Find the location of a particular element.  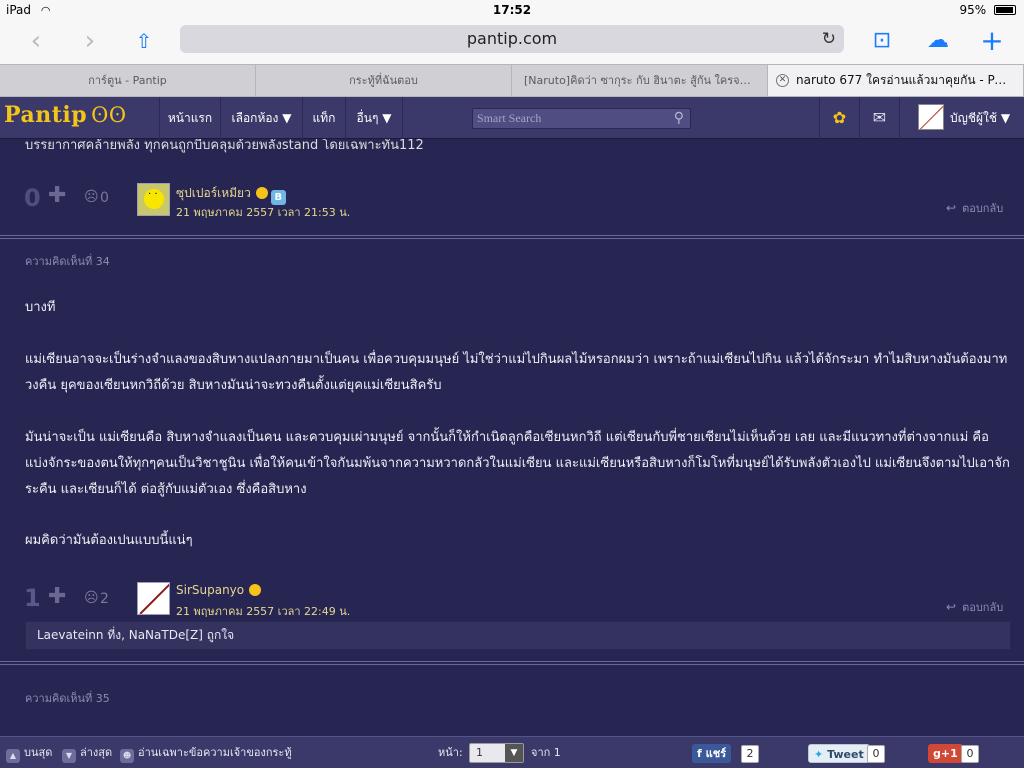

facebook-icon: f is located at coordinates (699, 753).